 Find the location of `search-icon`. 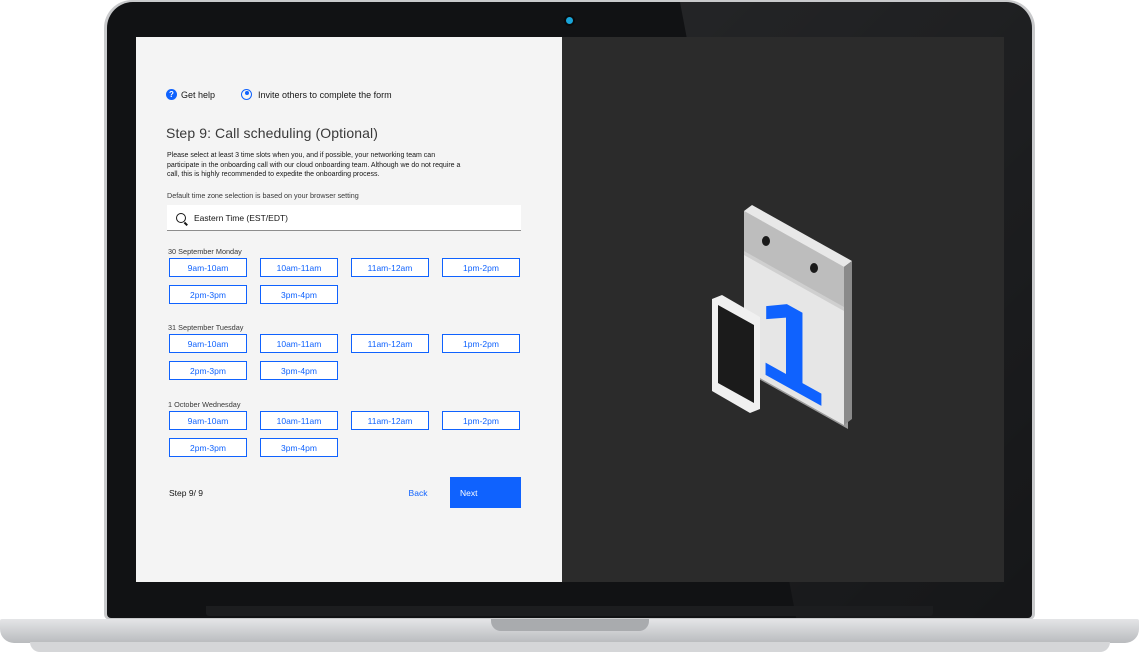

search-icon is located at coordinates (181, 217).